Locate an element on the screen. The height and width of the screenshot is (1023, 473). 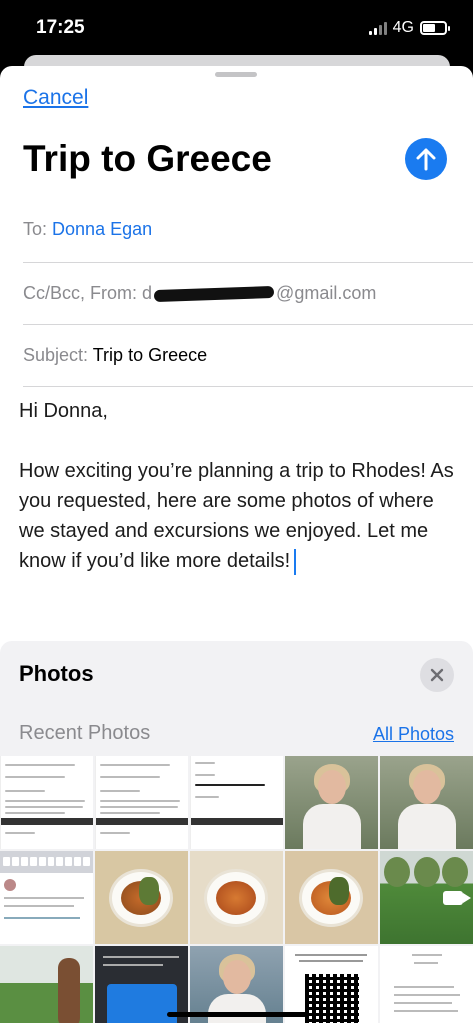
arrow-up-icon is located at coordinates (426, 159).